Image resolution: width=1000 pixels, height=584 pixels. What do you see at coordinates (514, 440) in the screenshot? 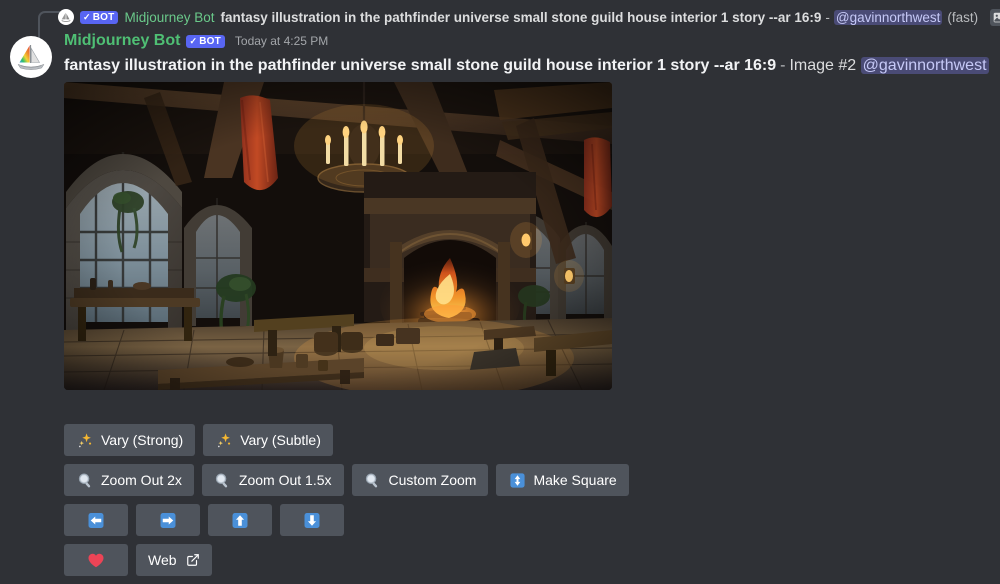
I see `button-row-vary: Vary (Strong) Vary (Subtle)` at bounding box center [514, 440].